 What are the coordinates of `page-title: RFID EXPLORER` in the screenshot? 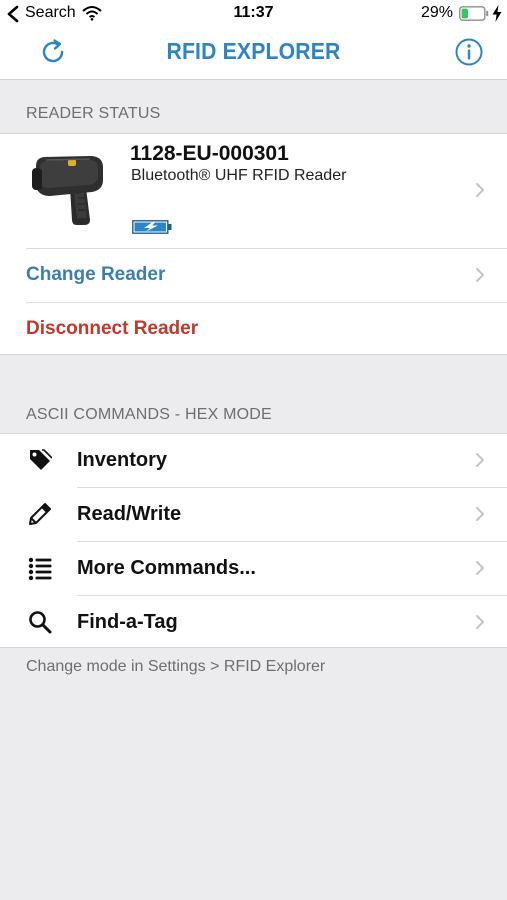 It's located at (253, 51).